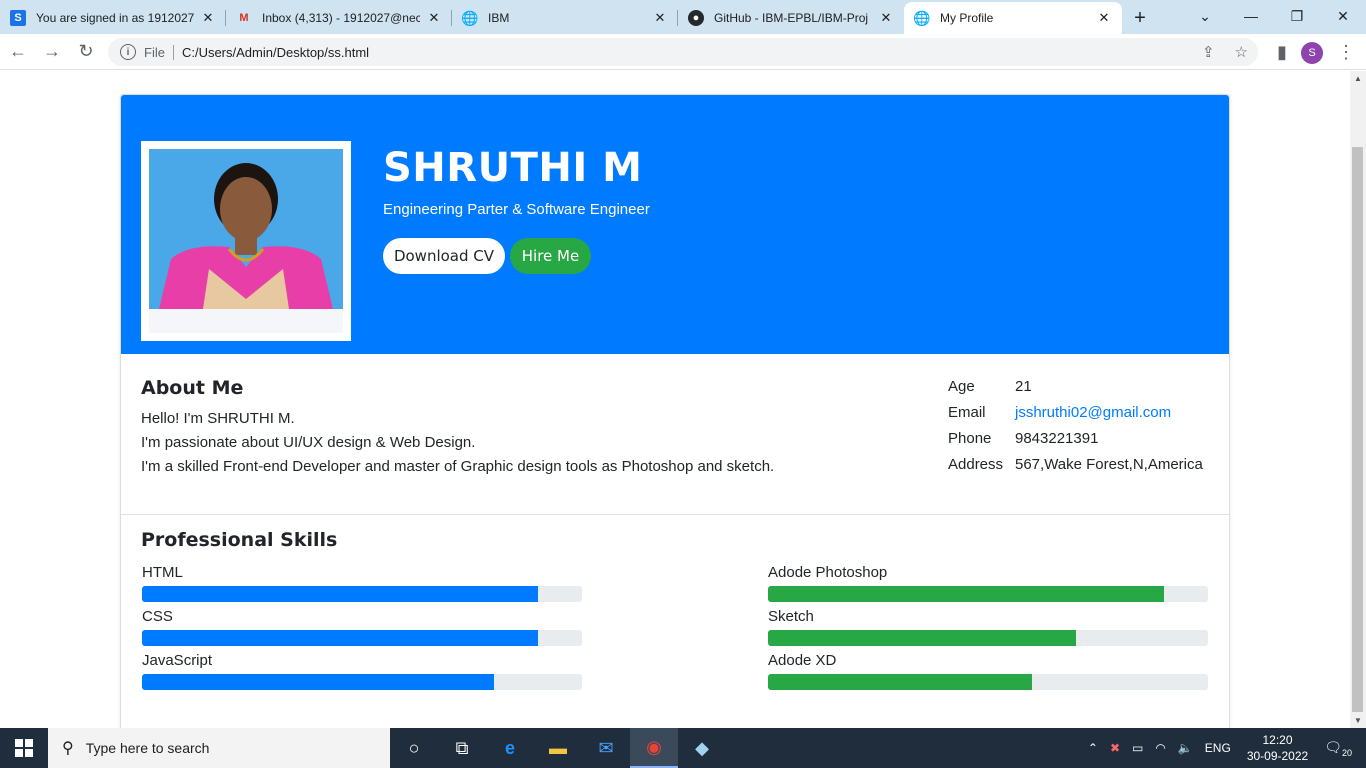 The width and height of the screenshot is (1366, 768). I want to click on wifi-icon: ◠, so click(1160, 748).